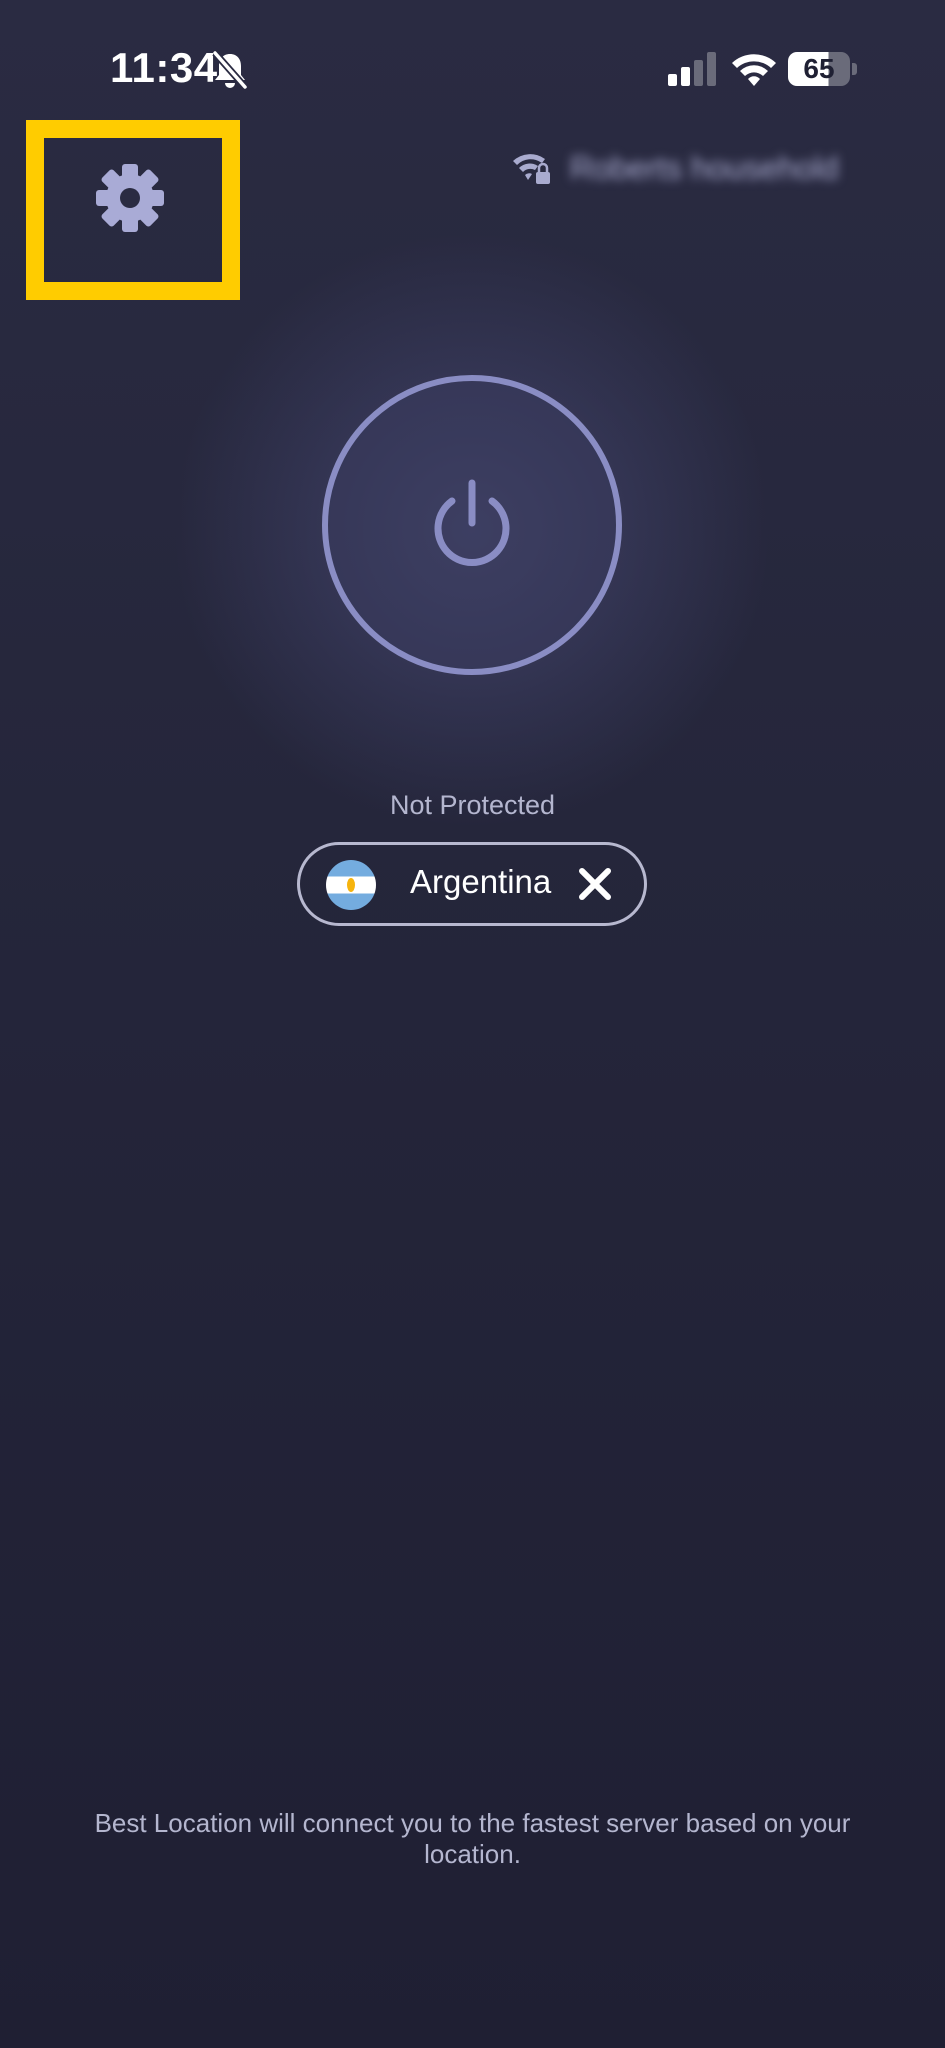  What do you see at coordinates (230, 70) in the screenshot?
I see `bell-slash-icon` at bounding box center [230, 70].